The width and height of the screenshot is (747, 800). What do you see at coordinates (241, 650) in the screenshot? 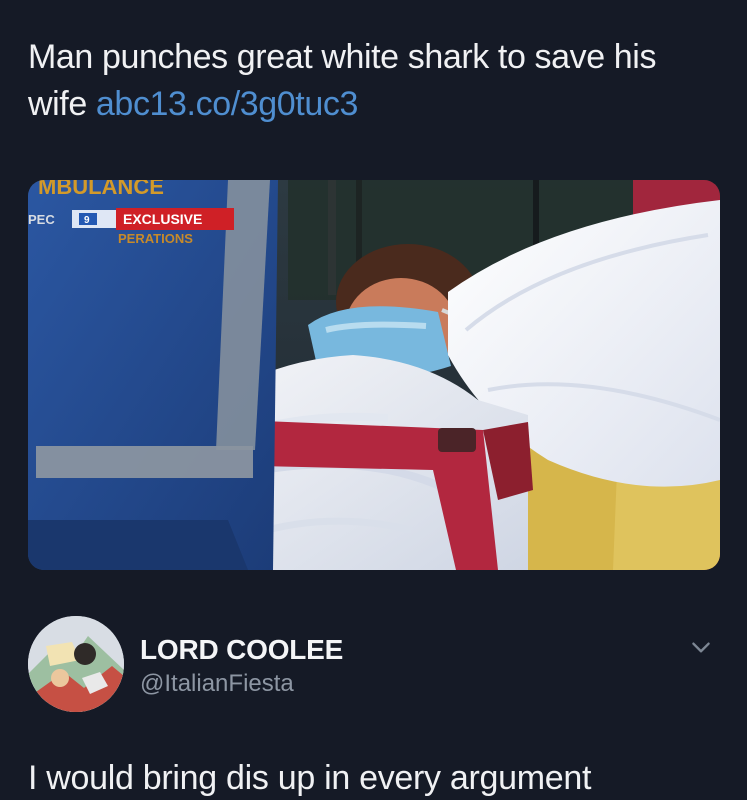
I see `reply-user-name: LORD COOLEE` at bounding box center [241, 650].